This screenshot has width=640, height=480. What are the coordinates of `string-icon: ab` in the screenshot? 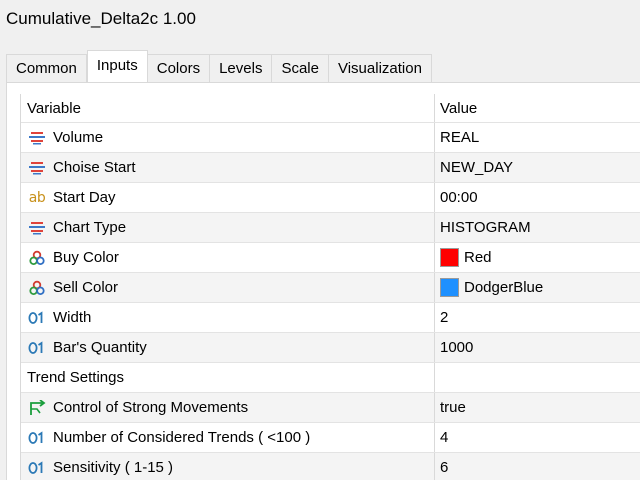 It's located at (37, 197).